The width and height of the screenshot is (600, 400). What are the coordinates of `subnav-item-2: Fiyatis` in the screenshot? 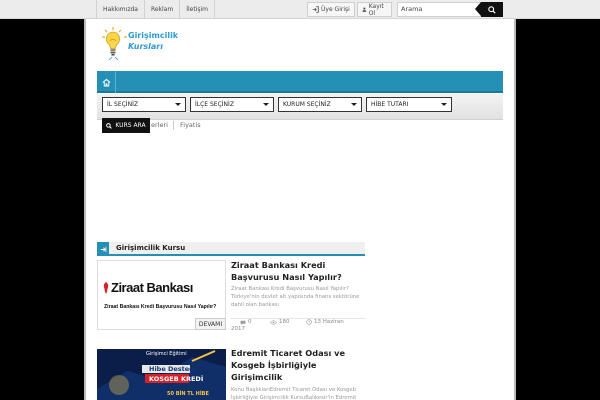 It's located at (190, 125).